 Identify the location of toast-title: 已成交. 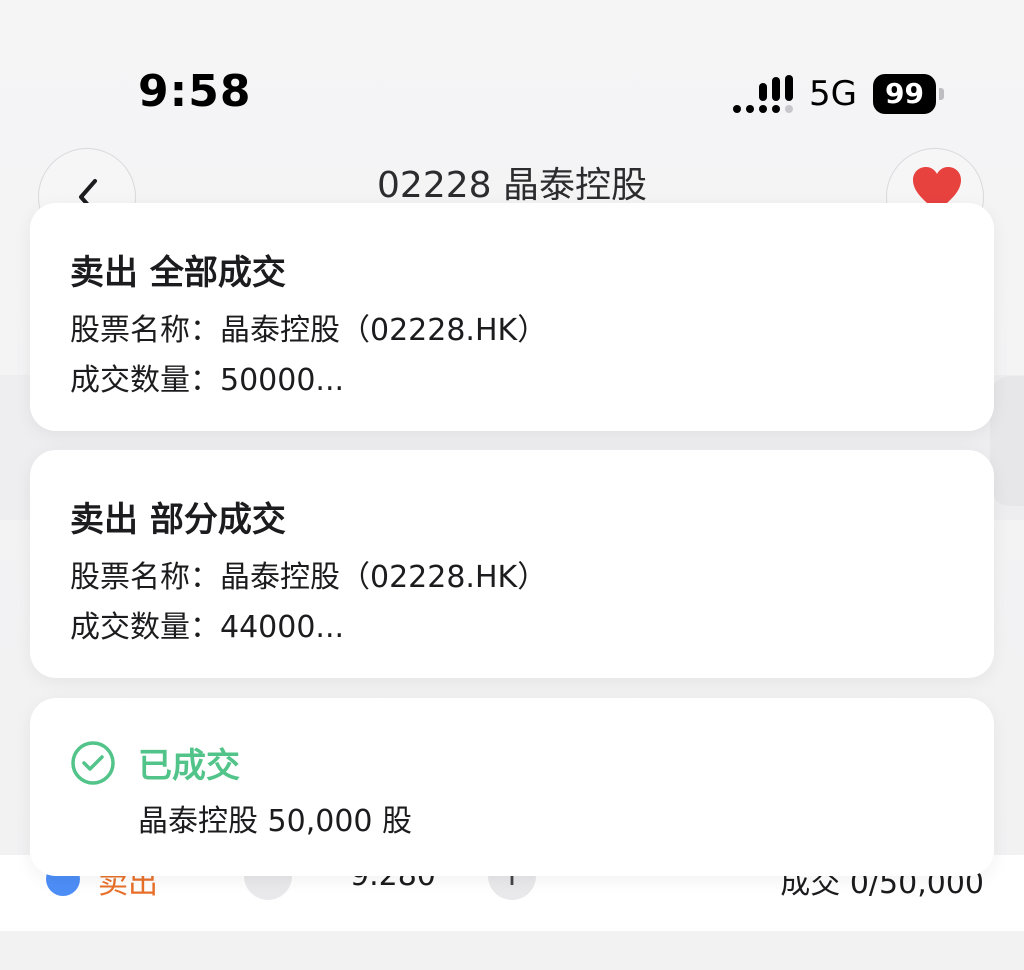
(189, 766).